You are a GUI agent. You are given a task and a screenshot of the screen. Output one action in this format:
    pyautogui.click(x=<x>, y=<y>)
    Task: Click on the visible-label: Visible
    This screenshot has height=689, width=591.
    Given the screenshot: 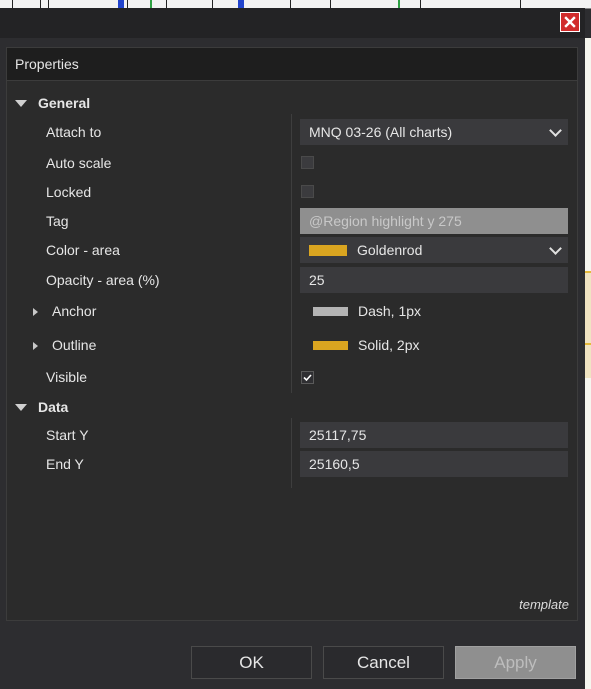 What is the action you would take?
    pyautogui.click(x=66, y=377)
    